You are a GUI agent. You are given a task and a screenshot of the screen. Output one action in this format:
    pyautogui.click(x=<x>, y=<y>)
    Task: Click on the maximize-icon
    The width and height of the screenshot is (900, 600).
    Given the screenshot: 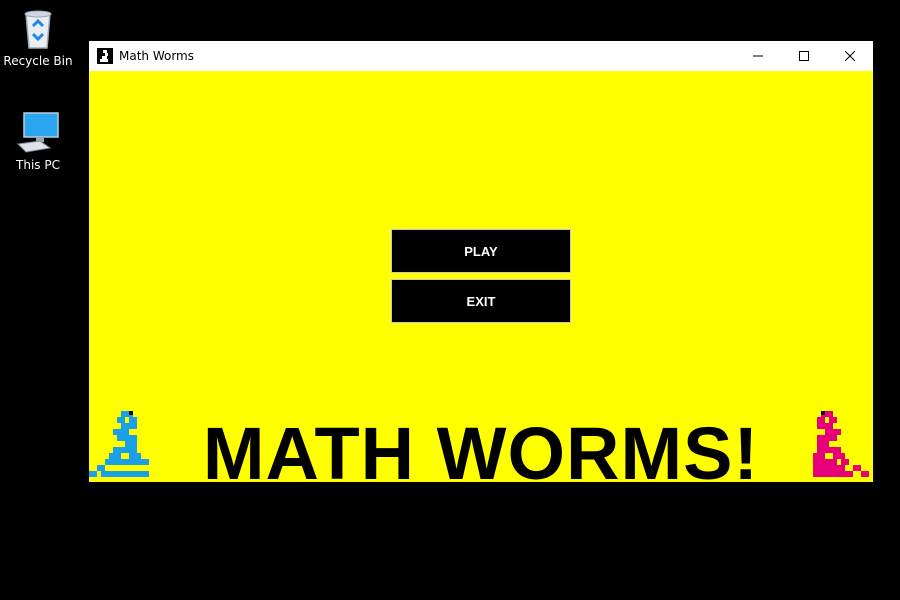 What is the action you would take?
    pyautogui.click(x=804, y=56)
    